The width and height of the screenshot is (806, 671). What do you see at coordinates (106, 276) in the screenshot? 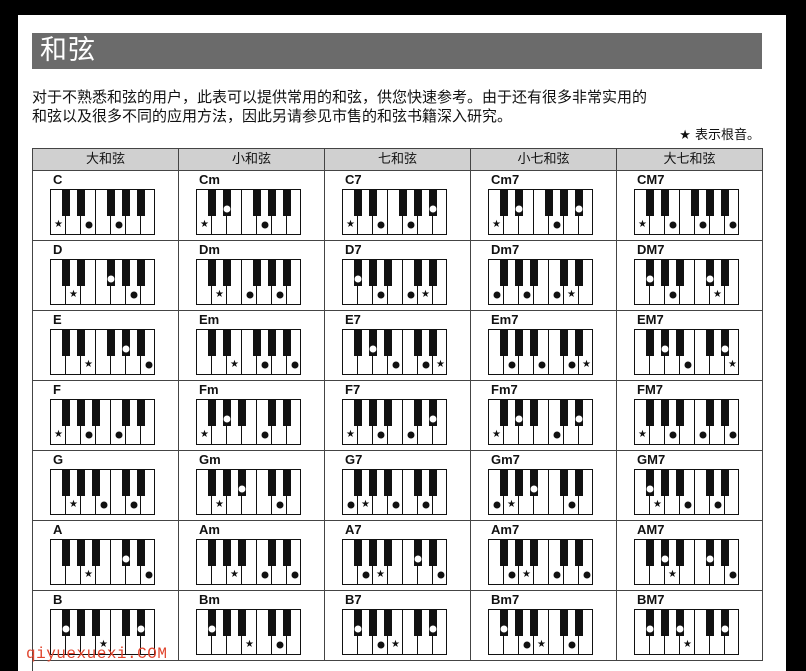
I see `chord-cell: D ★` at bounding box center [106, 276].